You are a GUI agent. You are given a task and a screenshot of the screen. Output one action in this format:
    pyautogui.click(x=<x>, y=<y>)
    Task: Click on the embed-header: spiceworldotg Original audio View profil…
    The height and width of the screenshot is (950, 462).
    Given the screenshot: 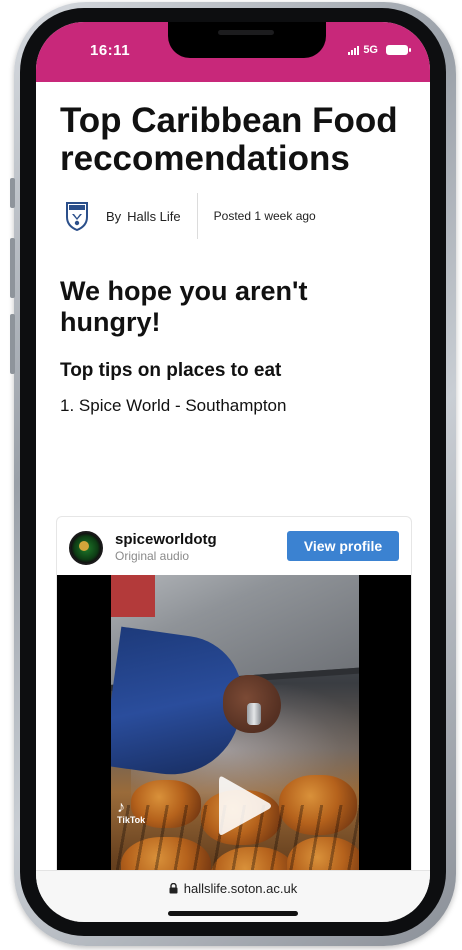 What is the action you would take?
    pyautogui.click(x=234, y=544)
    